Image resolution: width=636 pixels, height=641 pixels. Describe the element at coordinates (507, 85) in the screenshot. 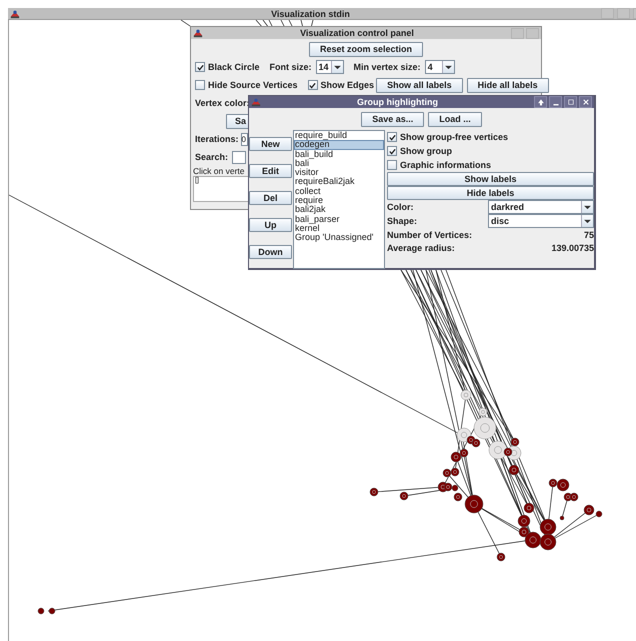

I see `hide-all-labels-button: Hide all labels` at that location.